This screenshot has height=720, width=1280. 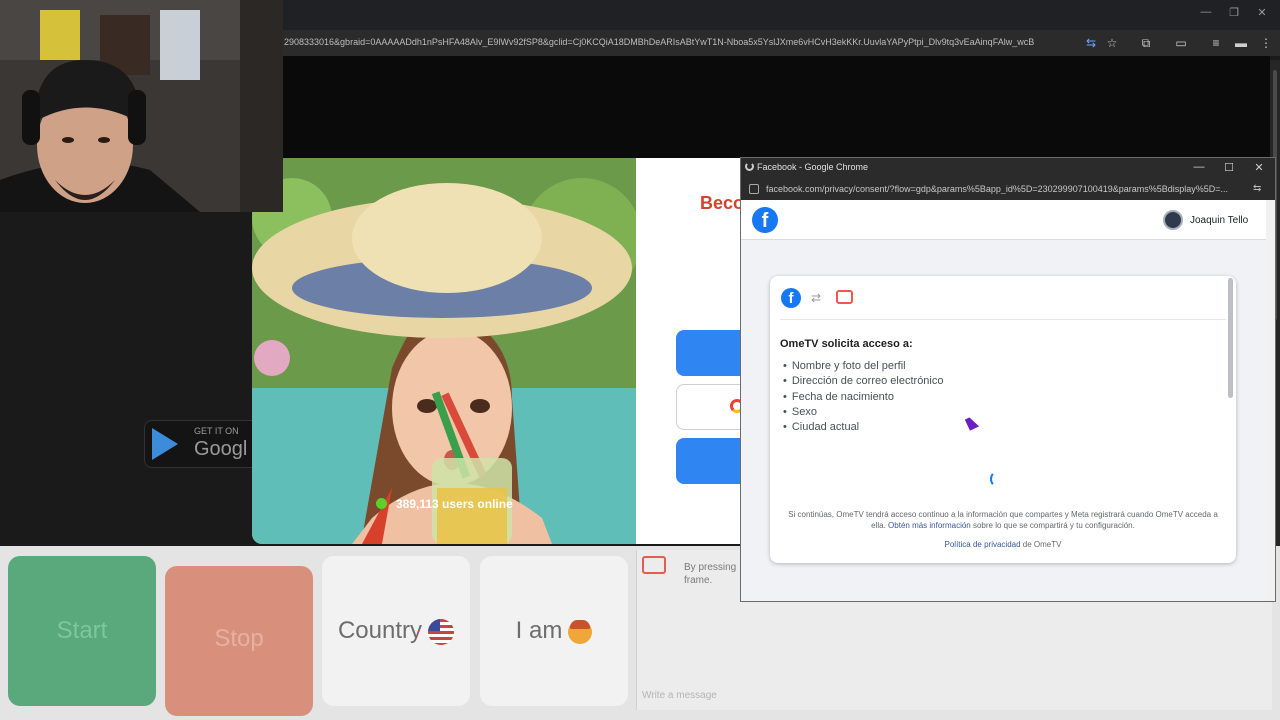 I want to click on ometv-tv-icon, so click(x=654, y=565).